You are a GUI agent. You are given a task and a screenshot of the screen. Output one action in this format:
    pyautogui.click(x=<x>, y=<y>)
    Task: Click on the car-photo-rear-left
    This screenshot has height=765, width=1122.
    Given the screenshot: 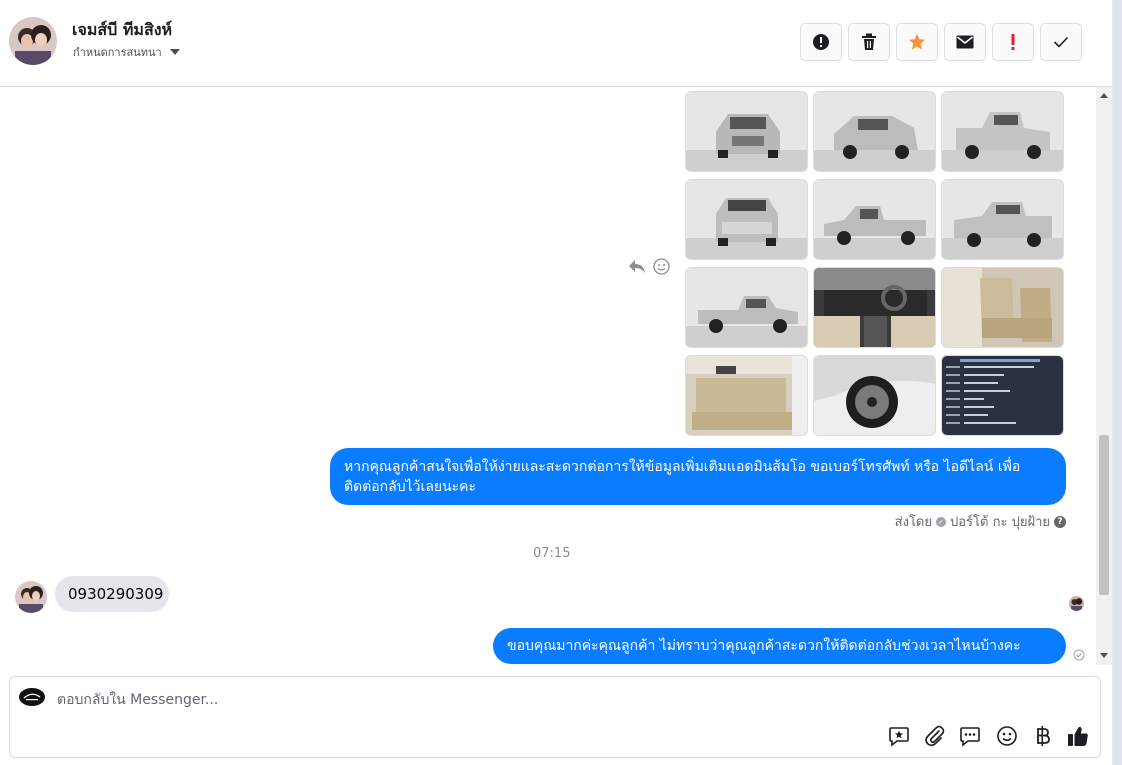 What is the action you would take?
    pyautogui.click(x=1002, y=219)
    